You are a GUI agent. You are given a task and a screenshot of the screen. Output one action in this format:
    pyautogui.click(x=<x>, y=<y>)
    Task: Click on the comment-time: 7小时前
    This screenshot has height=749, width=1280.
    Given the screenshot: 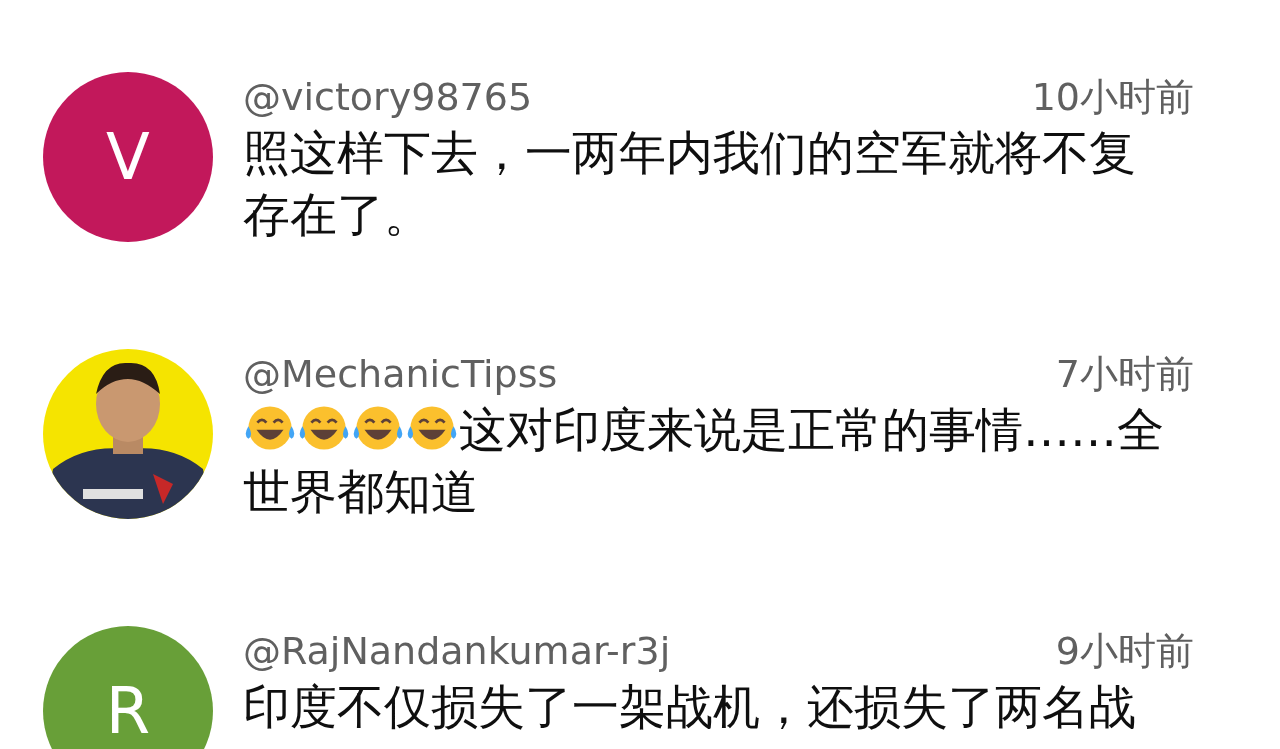 What is the action you would take?
    pyautogui.click(x=1124, y=374)
    